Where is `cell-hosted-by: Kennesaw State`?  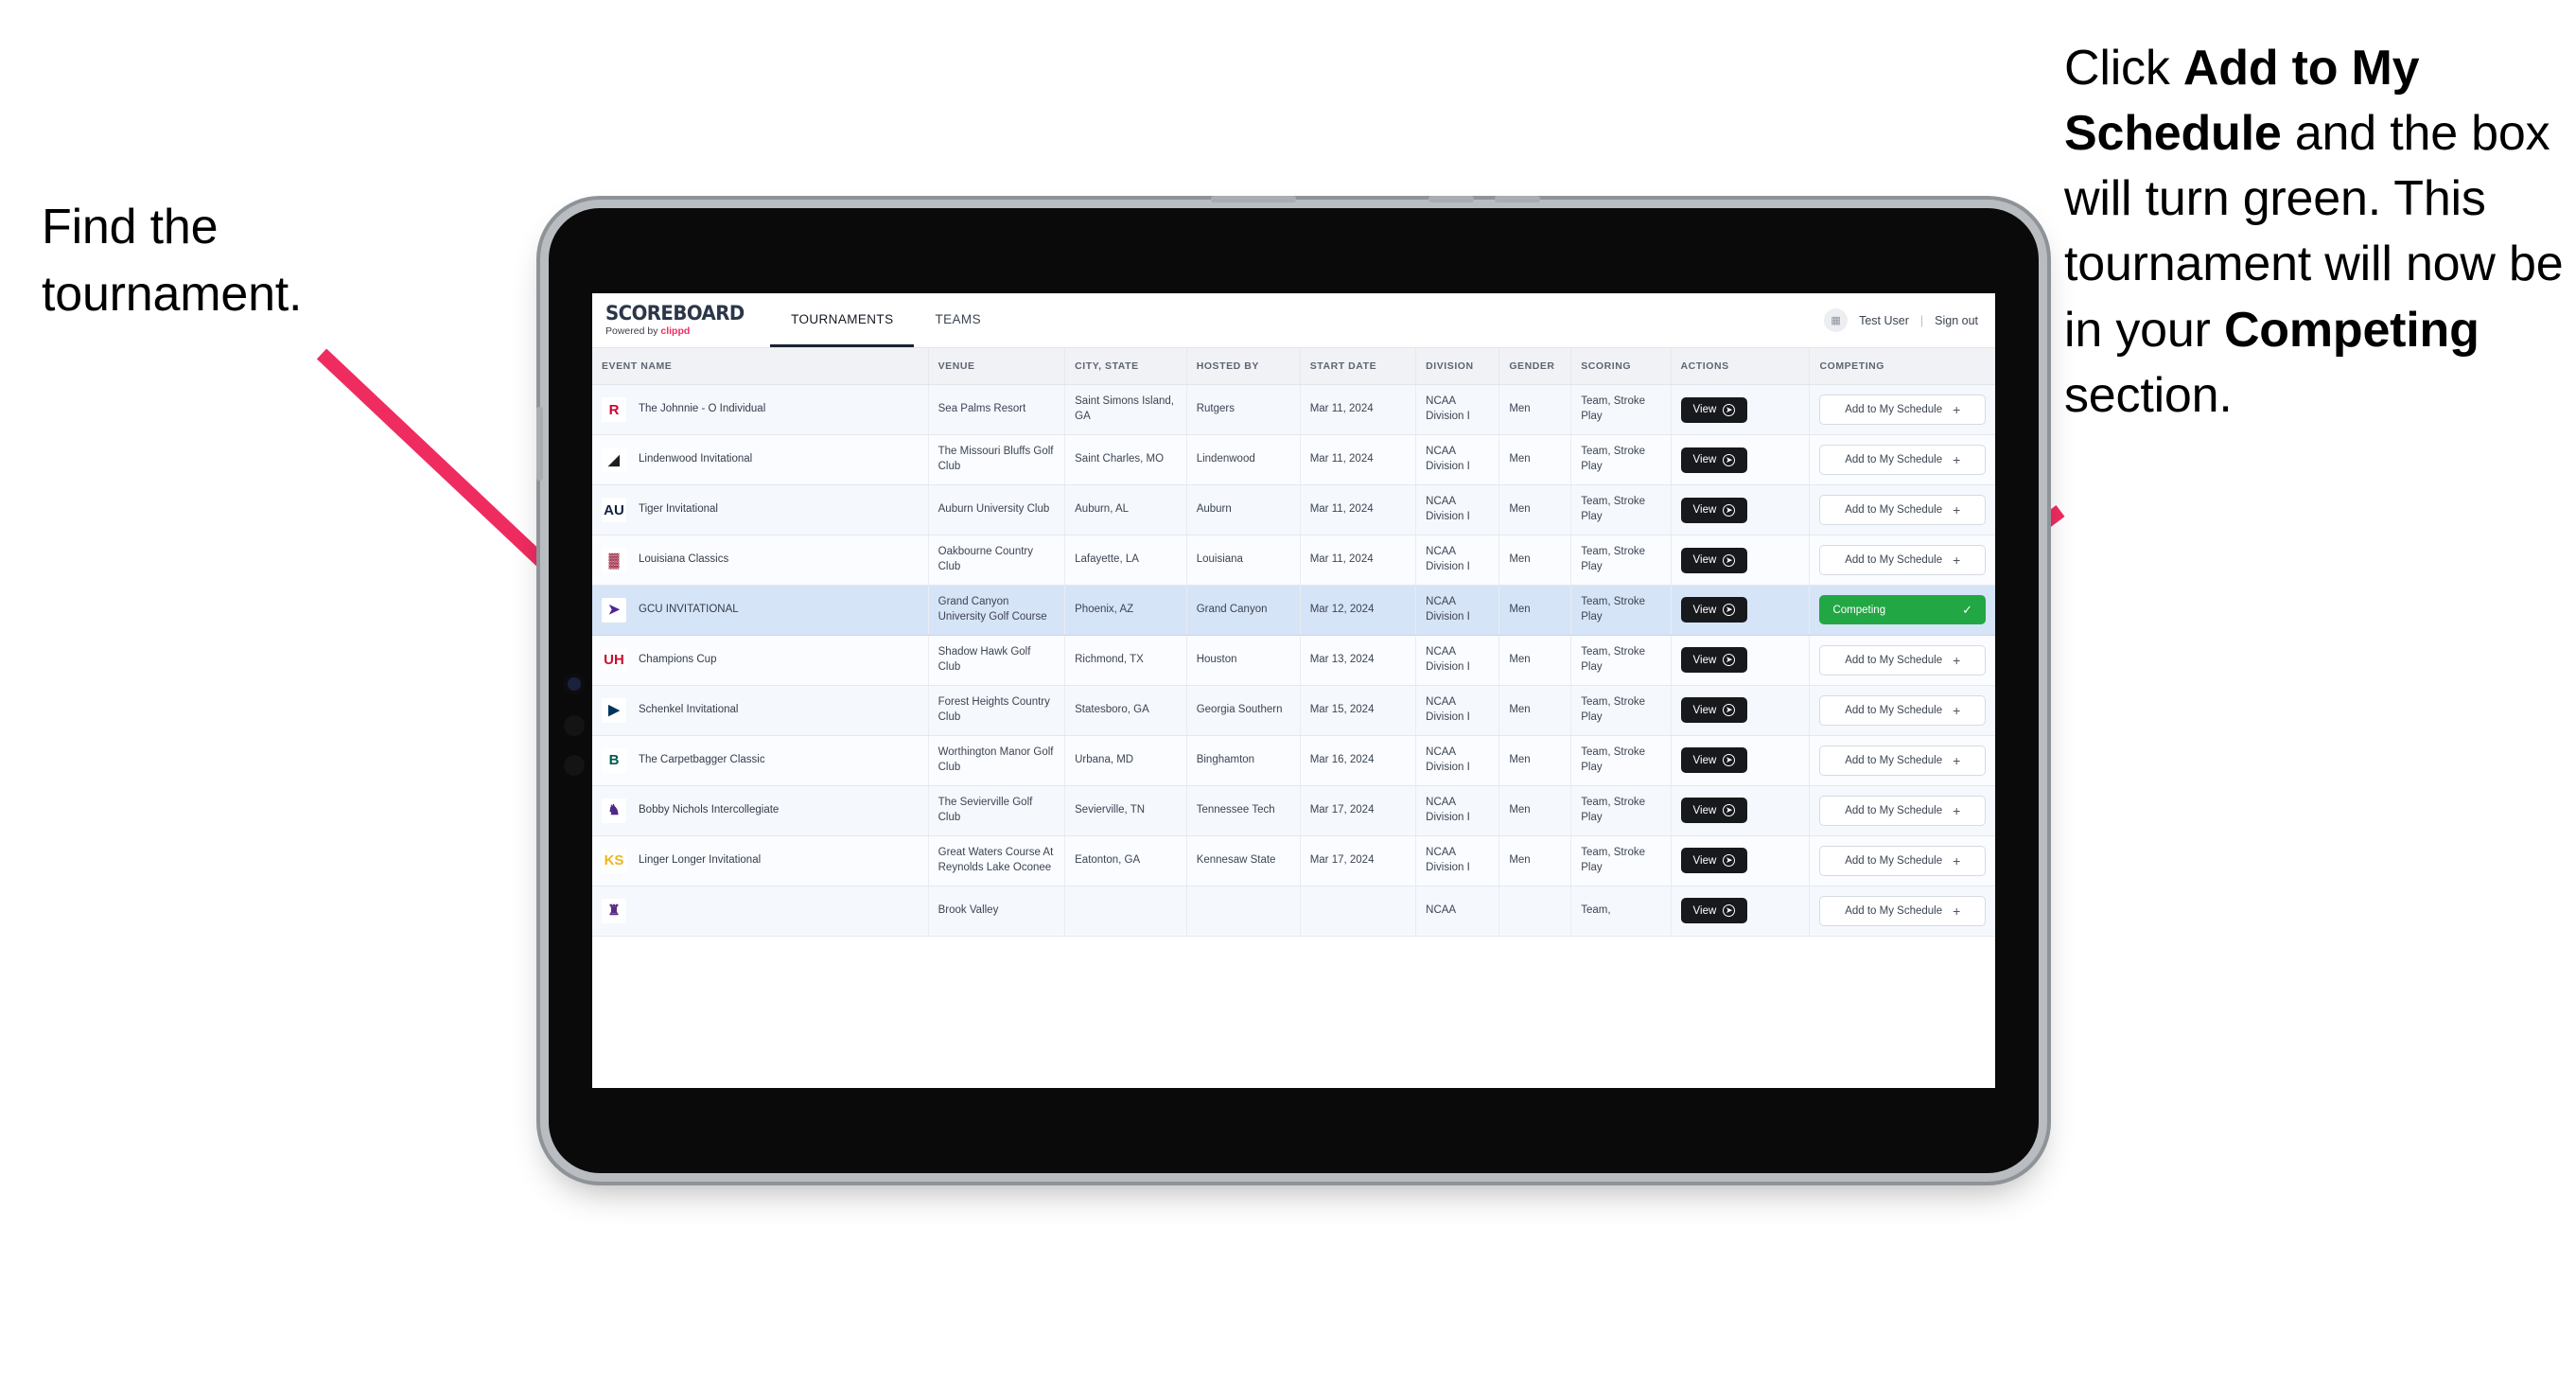
cell-hosted-by: Kennesaw State is located at coordinates (1243, 860).